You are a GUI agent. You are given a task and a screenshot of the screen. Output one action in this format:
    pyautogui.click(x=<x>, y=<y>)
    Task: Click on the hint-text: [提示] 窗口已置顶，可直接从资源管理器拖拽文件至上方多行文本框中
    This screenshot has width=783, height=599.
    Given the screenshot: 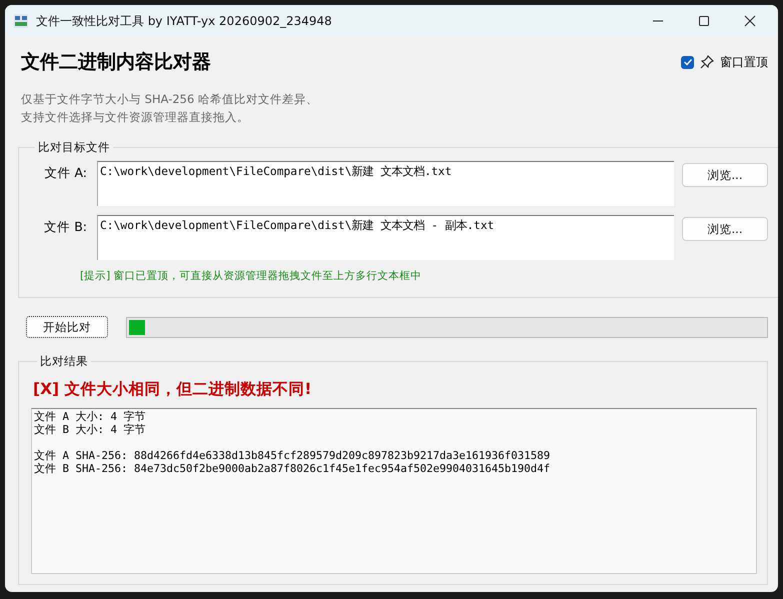 What is the action you would take?
    pyautogui.click(x=251, y=276)
    